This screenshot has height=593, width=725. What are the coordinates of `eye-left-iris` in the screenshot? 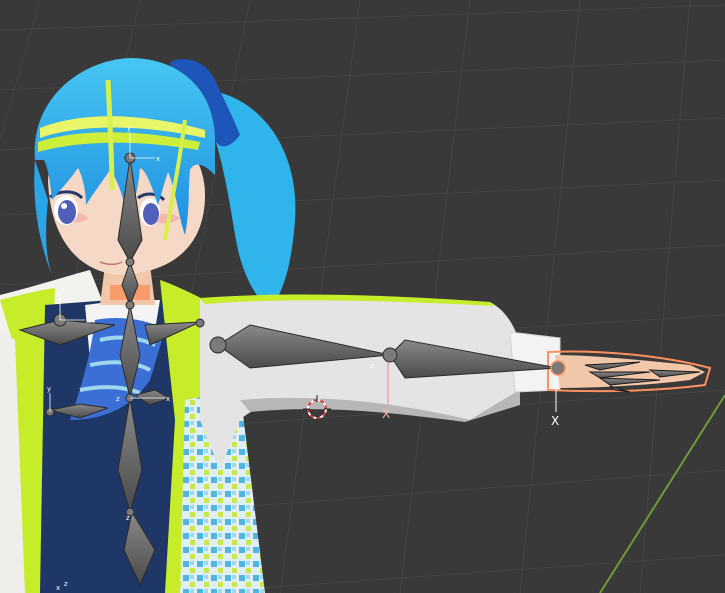 It's located at (67, 212).